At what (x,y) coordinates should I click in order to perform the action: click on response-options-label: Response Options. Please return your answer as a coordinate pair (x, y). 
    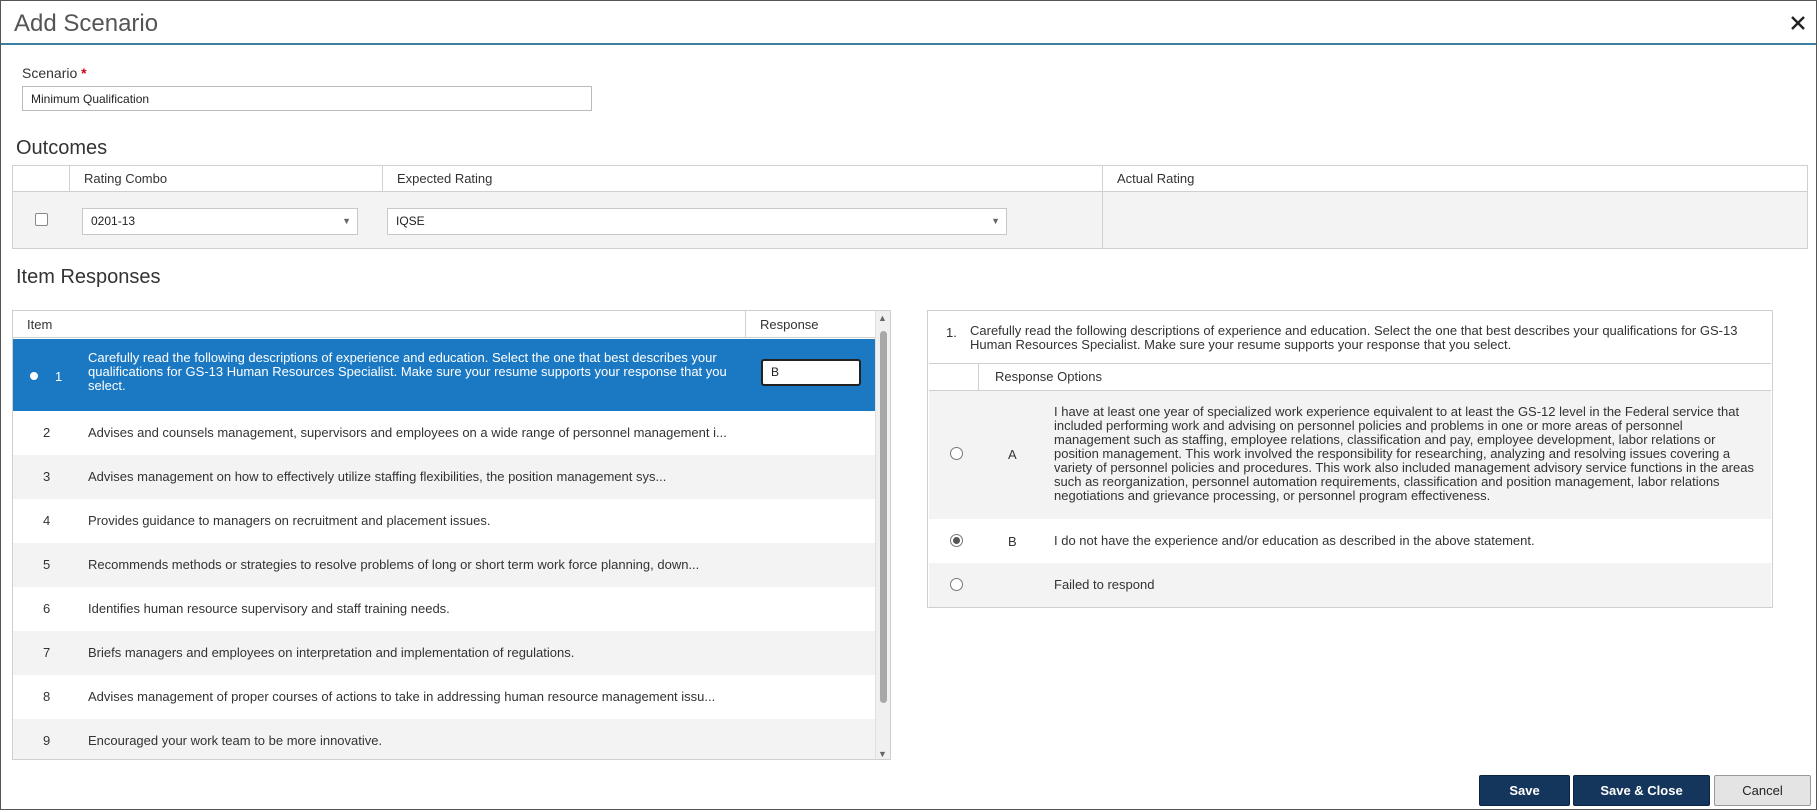
    Looking at the image, I should click on (1048, 376).